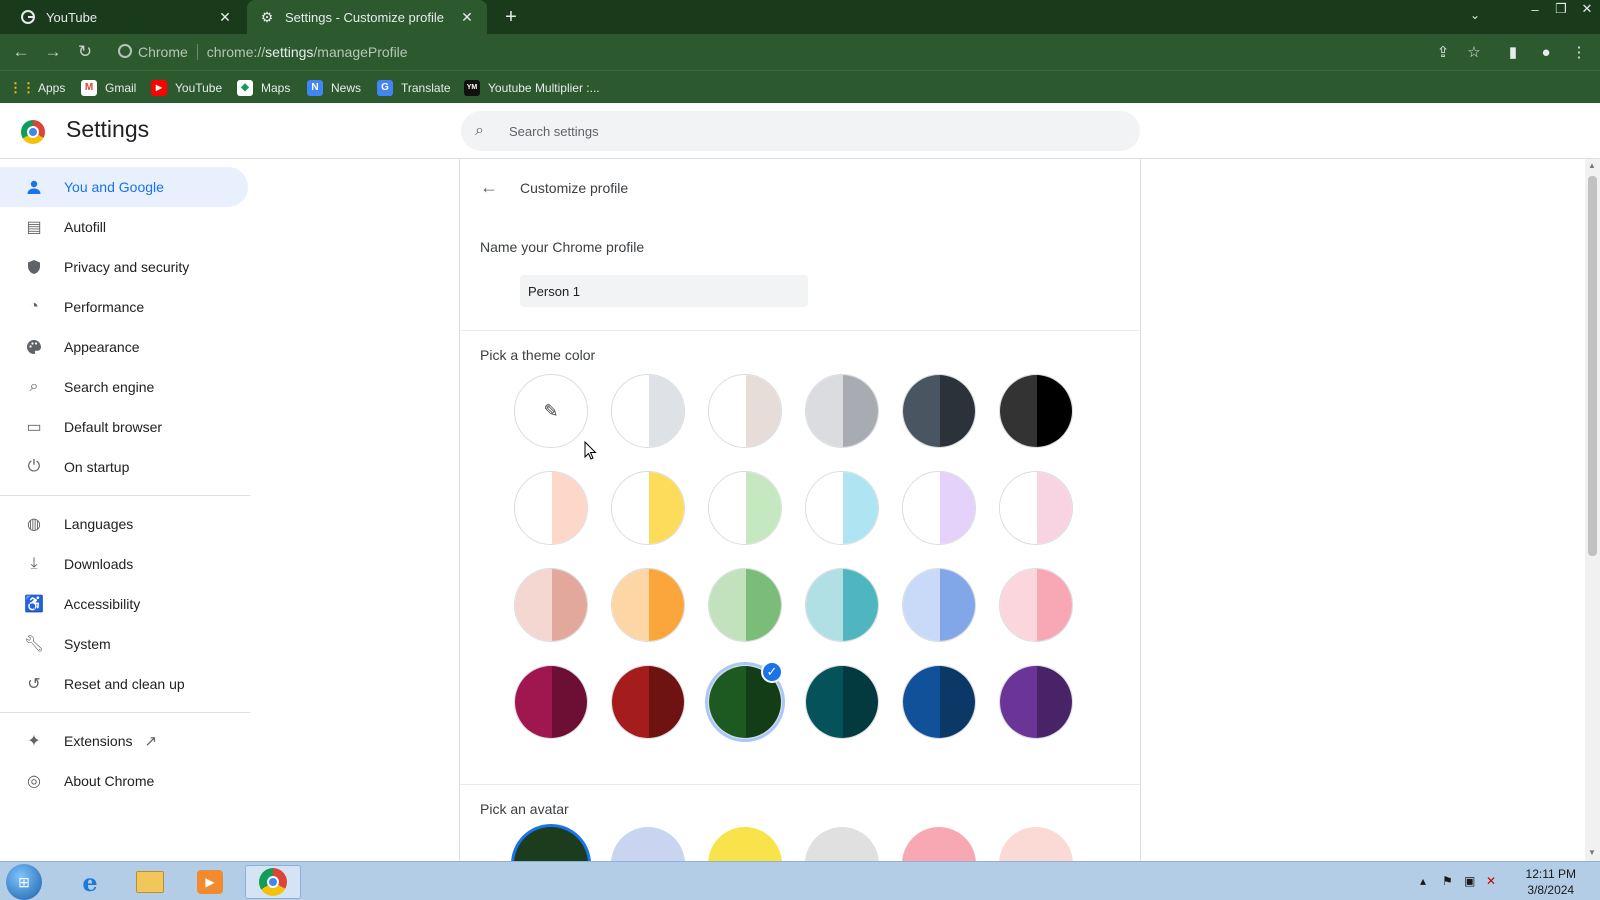  What do you see at coordinates (37, 87) in the screenshot?
I see `bookmark-apps: ⋮⋮ Apps` at bounding box center [37, 87].